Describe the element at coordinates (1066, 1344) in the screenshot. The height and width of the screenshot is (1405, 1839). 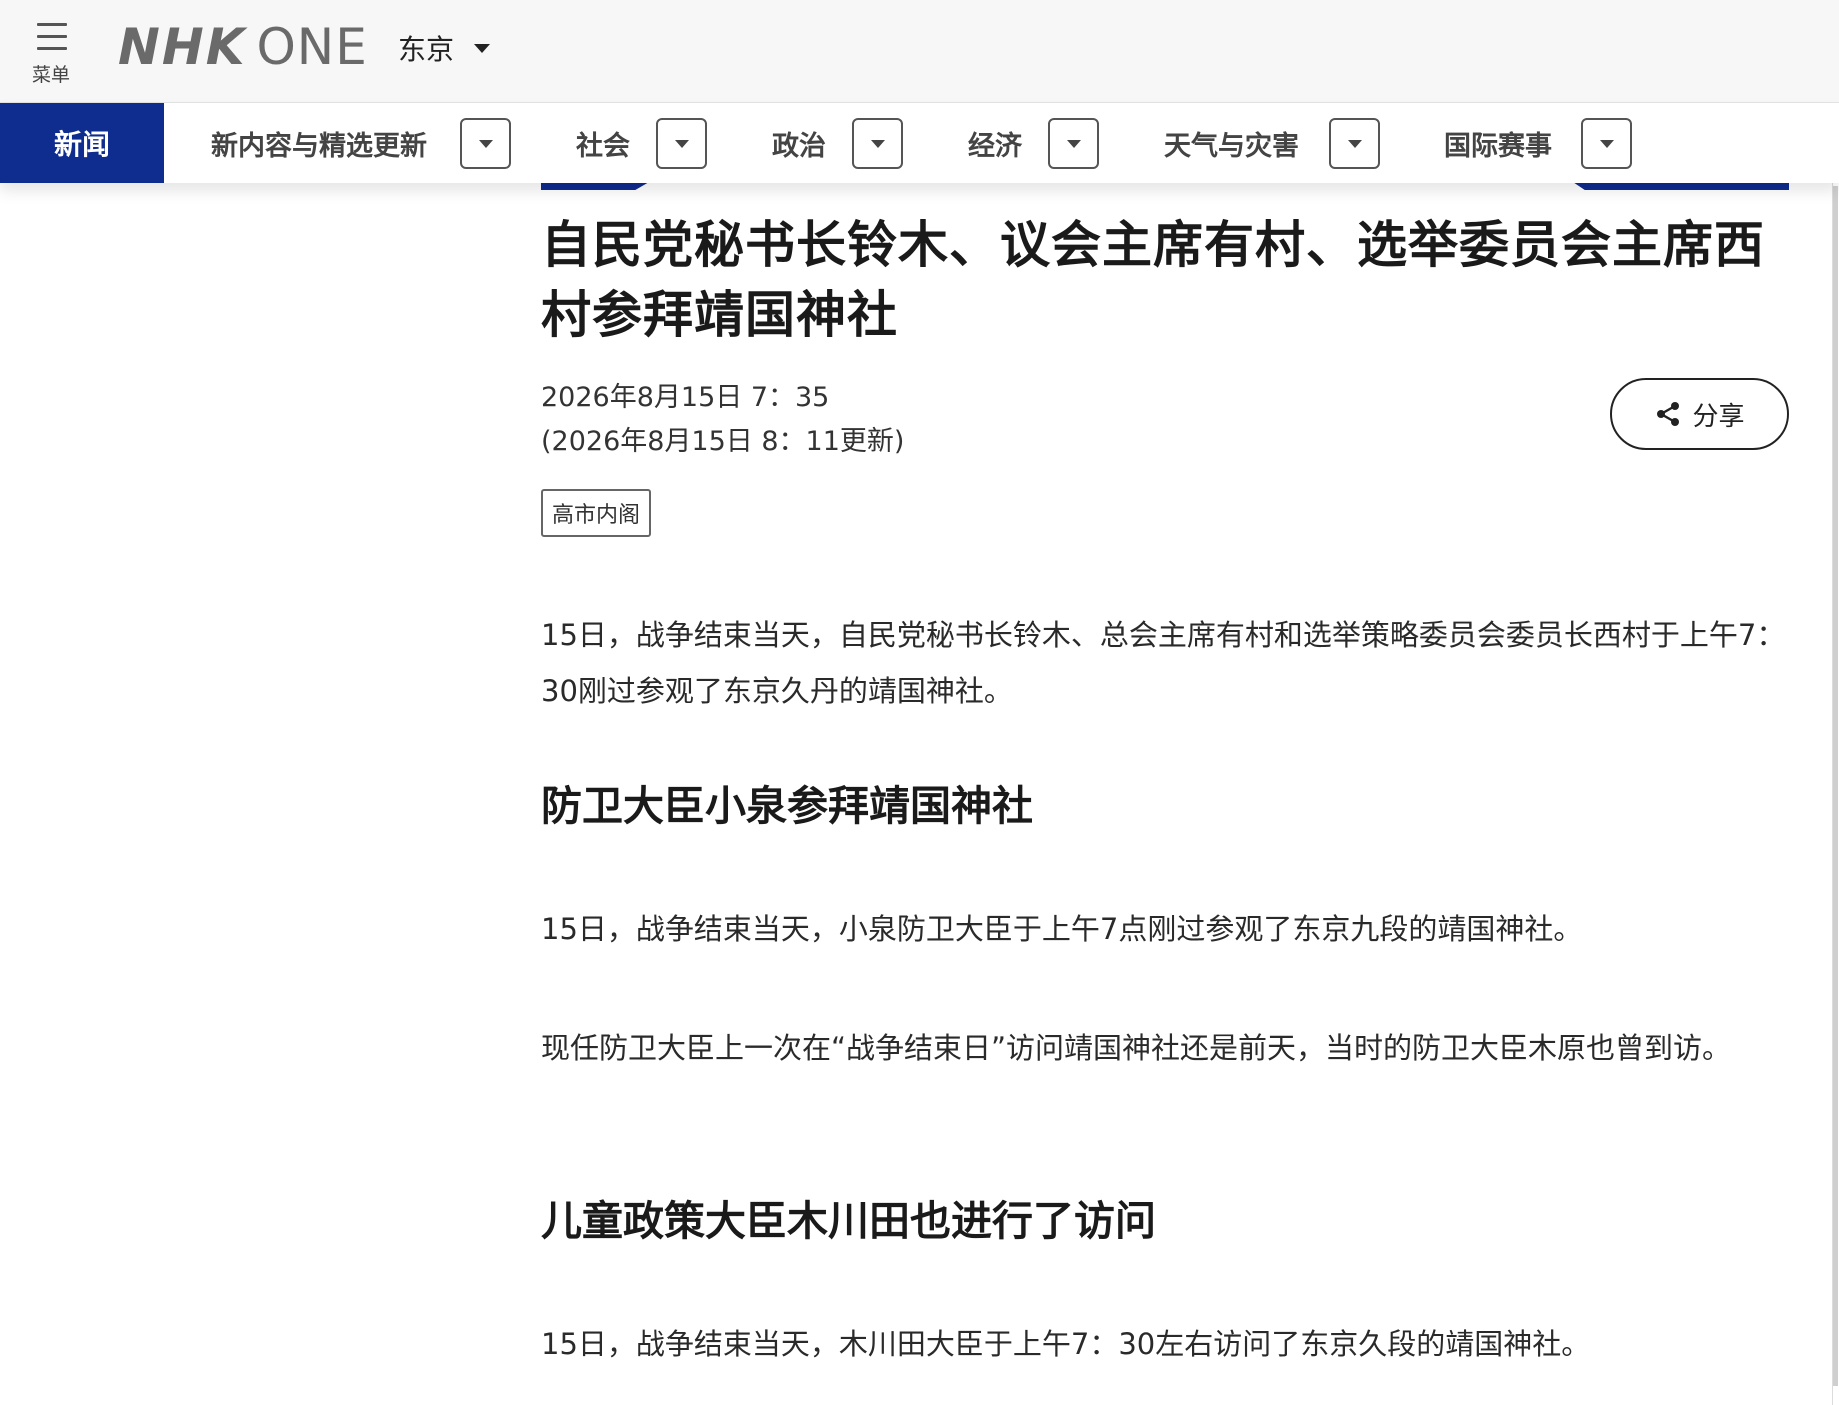
I see `article-paragraph: 15日，战争结束当天，木川田大臣于上午7：30左右访问了东京久段的靖国神社。` at that location.